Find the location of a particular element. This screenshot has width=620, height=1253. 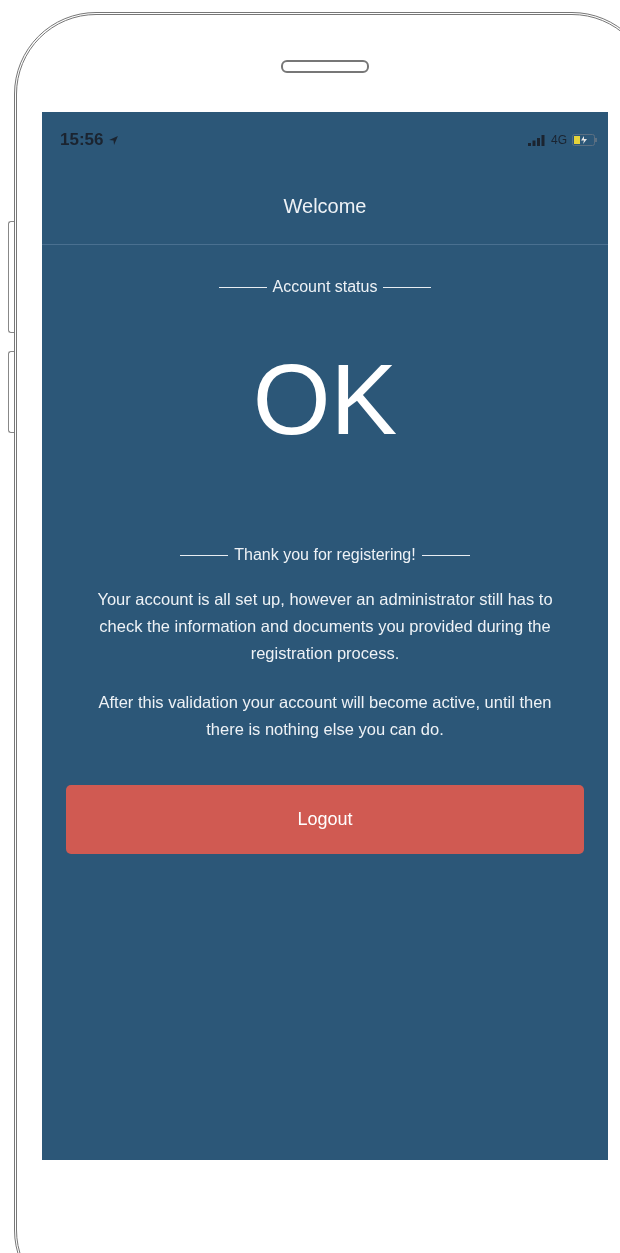

section-label: Thank you for registering! is located at coordinates (325, 555).